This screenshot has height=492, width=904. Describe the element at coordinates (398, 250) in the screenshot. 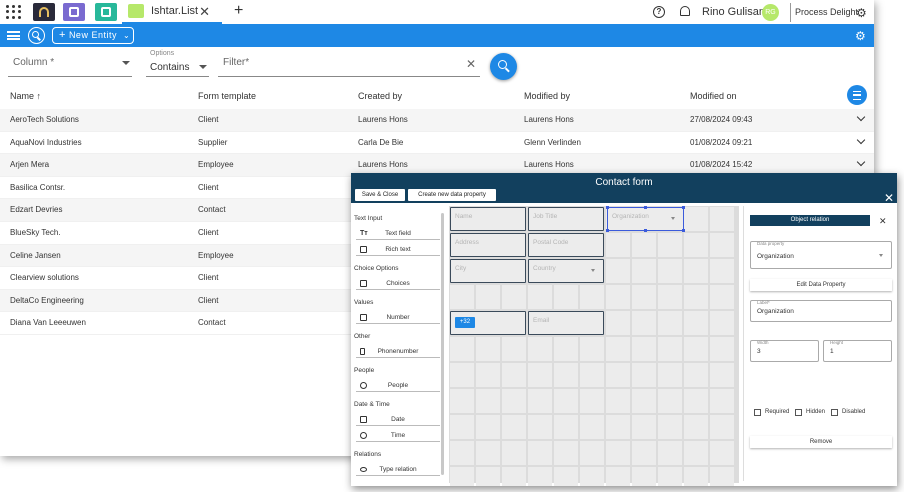

I see `palette-rich-text: Rich text` at that location.